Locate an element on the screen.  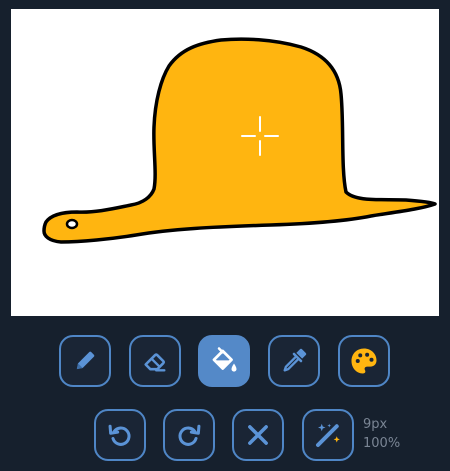
magic-wand-icon is located at coordinates (328, 435).